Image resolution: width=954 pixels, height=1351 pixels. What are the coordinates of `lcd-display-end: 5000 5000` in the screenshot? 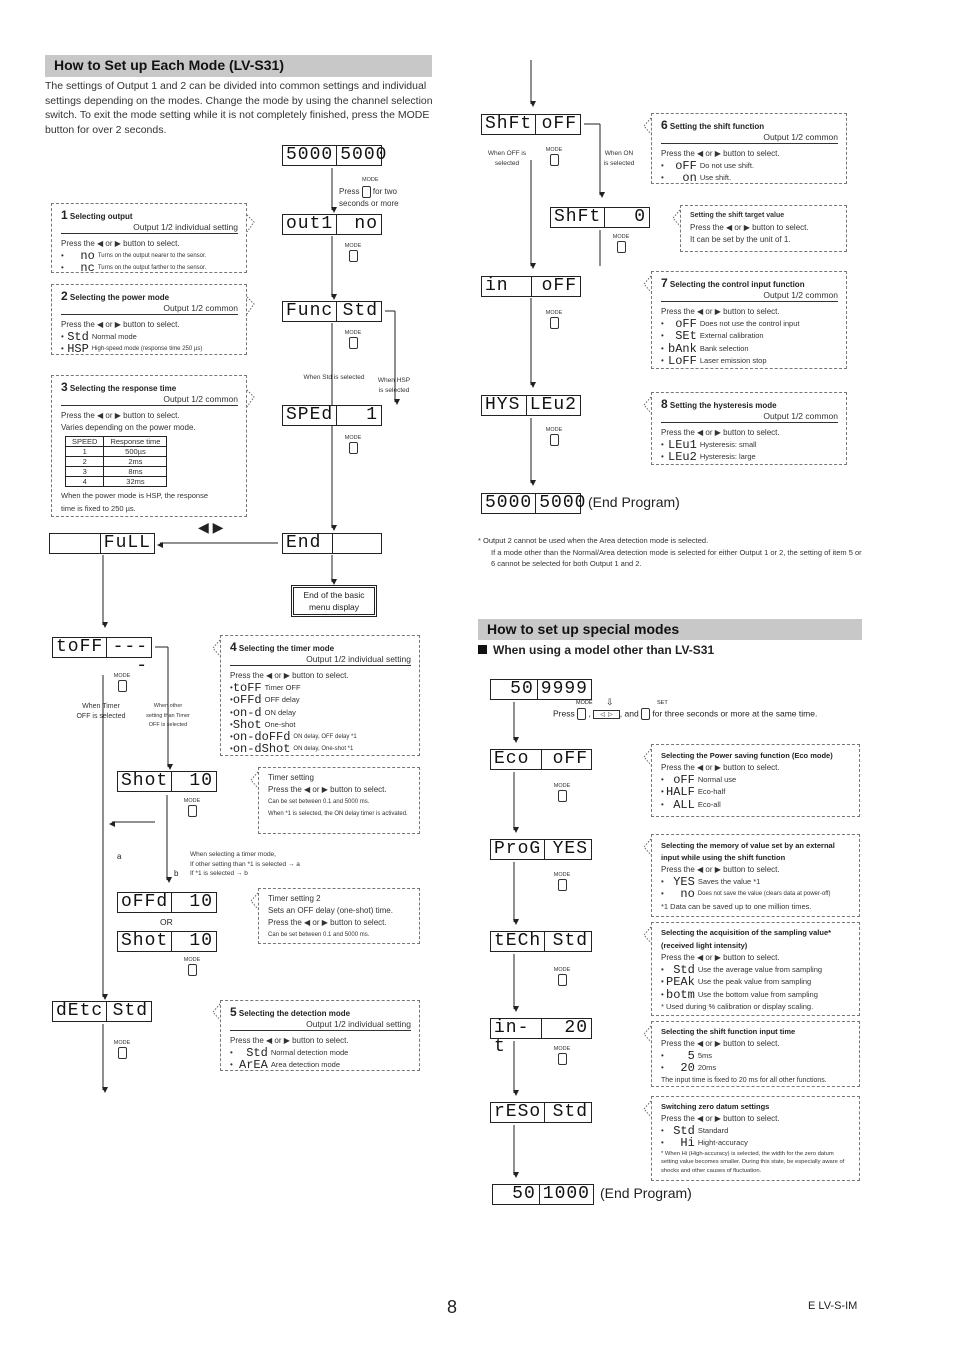 It's located at (533, 503).